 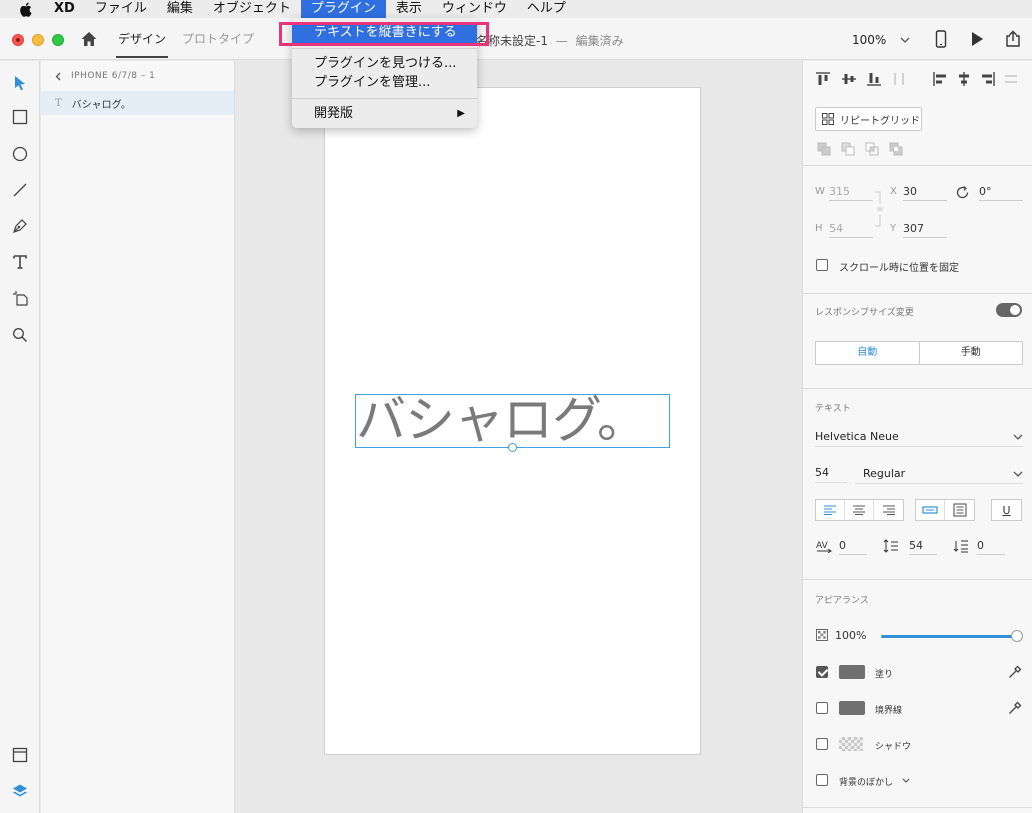 What do you see at coordinates (105, 76) in the screenshot?
I see `artboard-breadcrumb: IPHONE 6/7/8 – 1` at bounding box center [105, 76].